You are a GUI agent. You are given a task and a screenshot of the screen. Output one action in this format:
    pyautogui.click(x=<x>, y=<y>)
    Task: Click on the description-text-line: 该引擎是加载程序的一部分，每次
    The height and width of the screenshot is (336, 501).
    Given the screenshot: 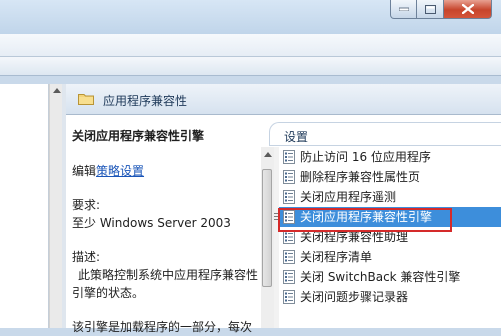 What is the action you would take?
    pyautogui.click(x=162, y=327)
    